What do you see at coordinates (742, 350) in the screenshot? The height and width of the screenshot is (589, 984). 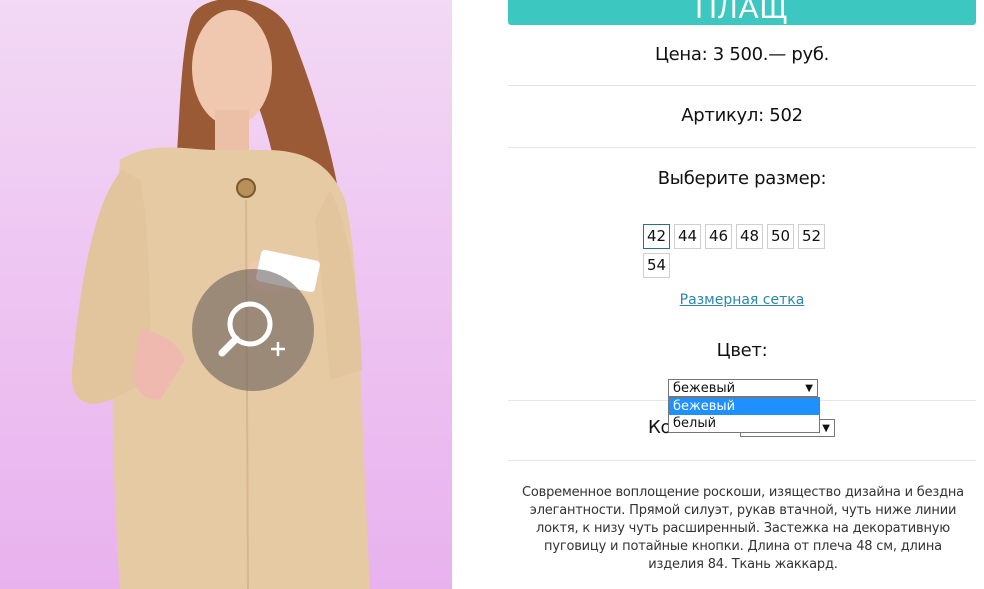 I see `color-heading: Цвет:` at bounding box center [742, 350].